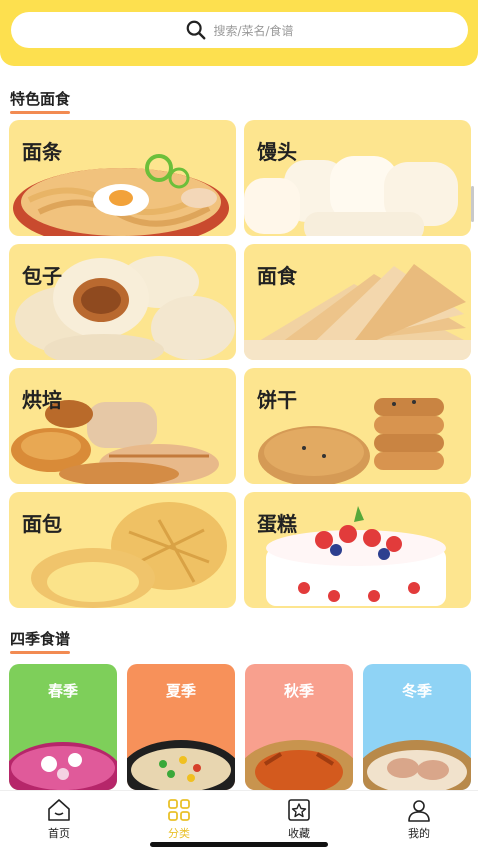 This screenshot has height=850, width=478. What do you see at coordinates (417, 727) in the screenshot?
I see `season-card-winter: 冬季` at bounding box center [417, 727].